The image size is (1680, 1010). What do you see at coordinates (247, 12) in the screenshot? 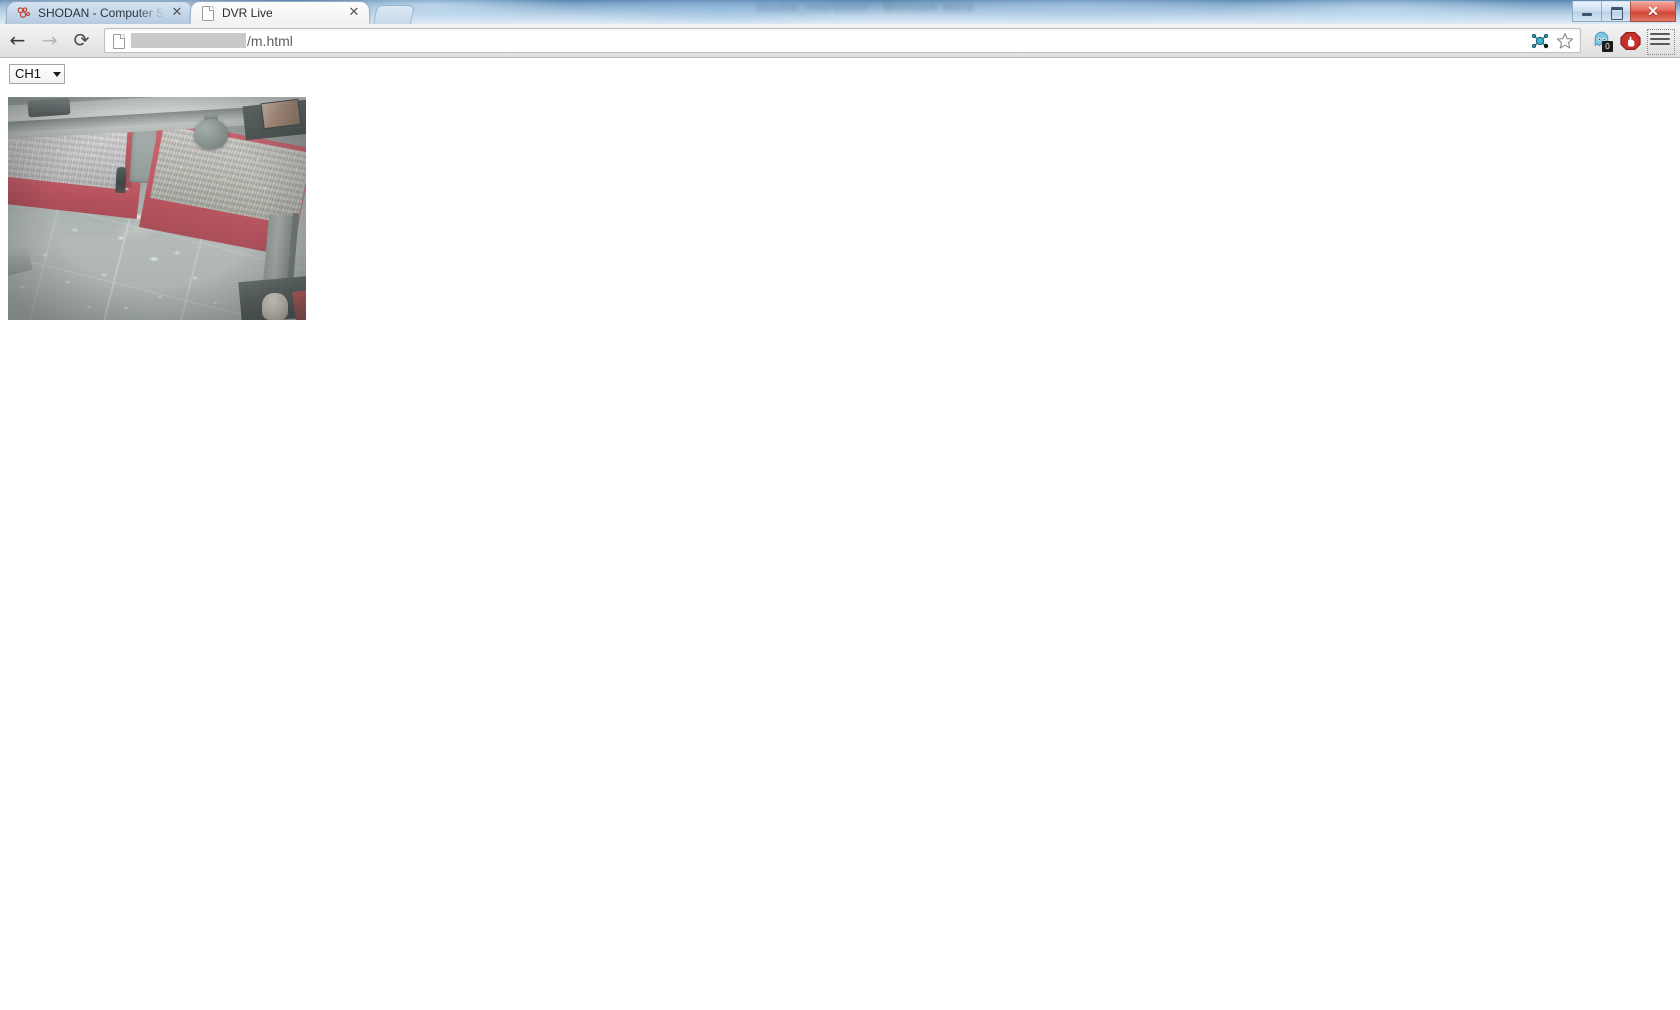
I see `tab-title: DVR Live` at bounding box center [247, 12].